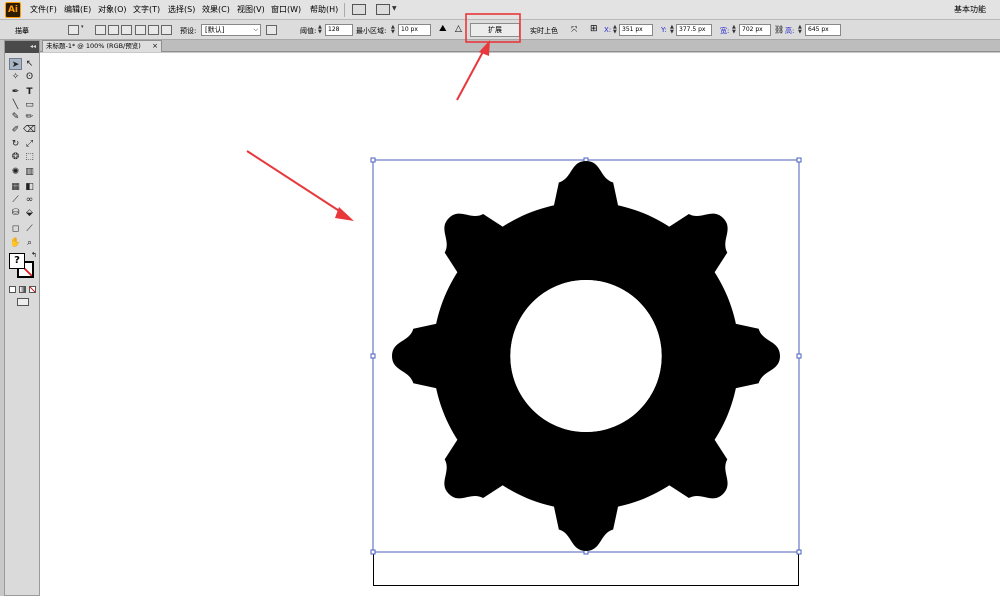  I want to click on handle-middle-right, so click(799, 356).